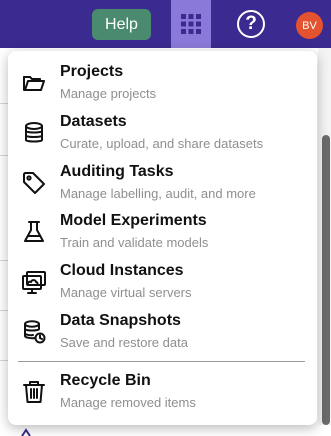 This screenshot has width=331, height=436. I want to click on database-icon, so click(34, 133).